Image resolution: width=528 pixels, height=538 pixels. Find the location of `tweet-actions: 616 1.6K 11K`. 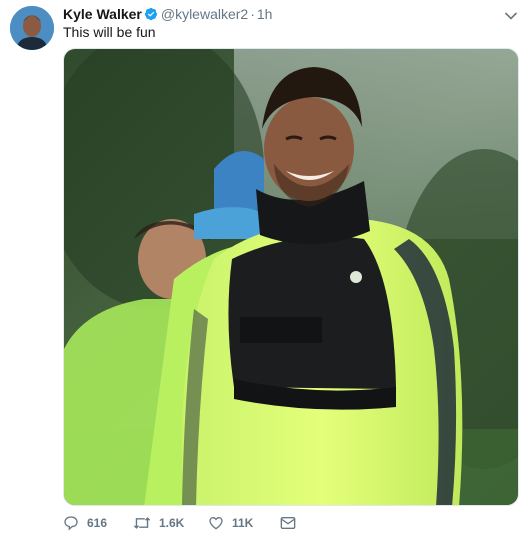

tweet-actions: 616 1.6K 11K is located at coordinates (186, 523).